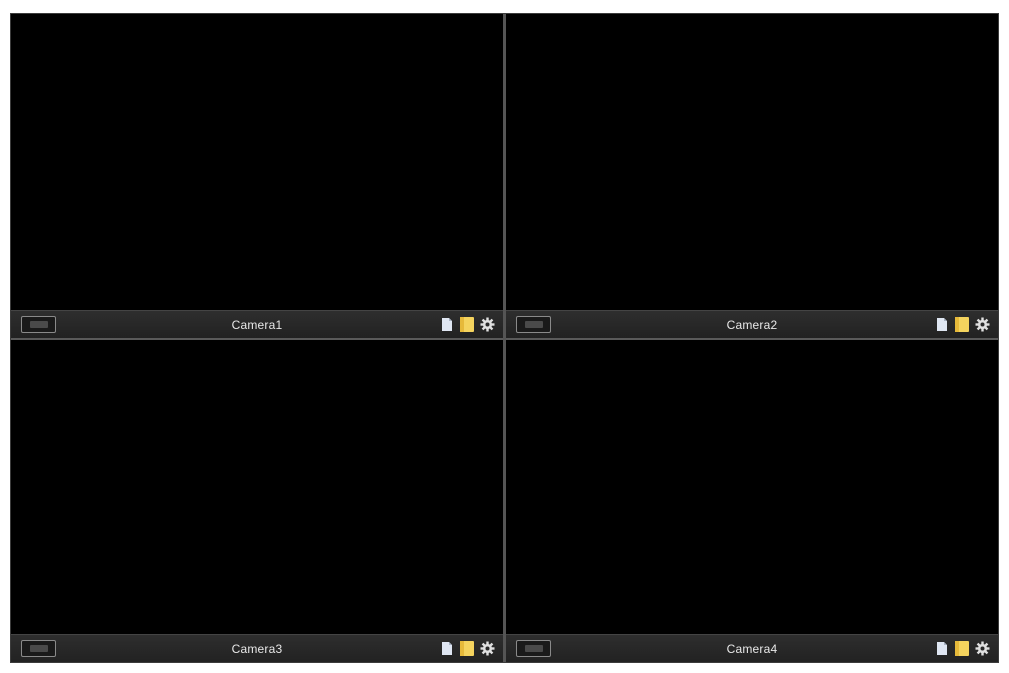  I want to click on tile-toolbar: Camera3, so click(257, 648).